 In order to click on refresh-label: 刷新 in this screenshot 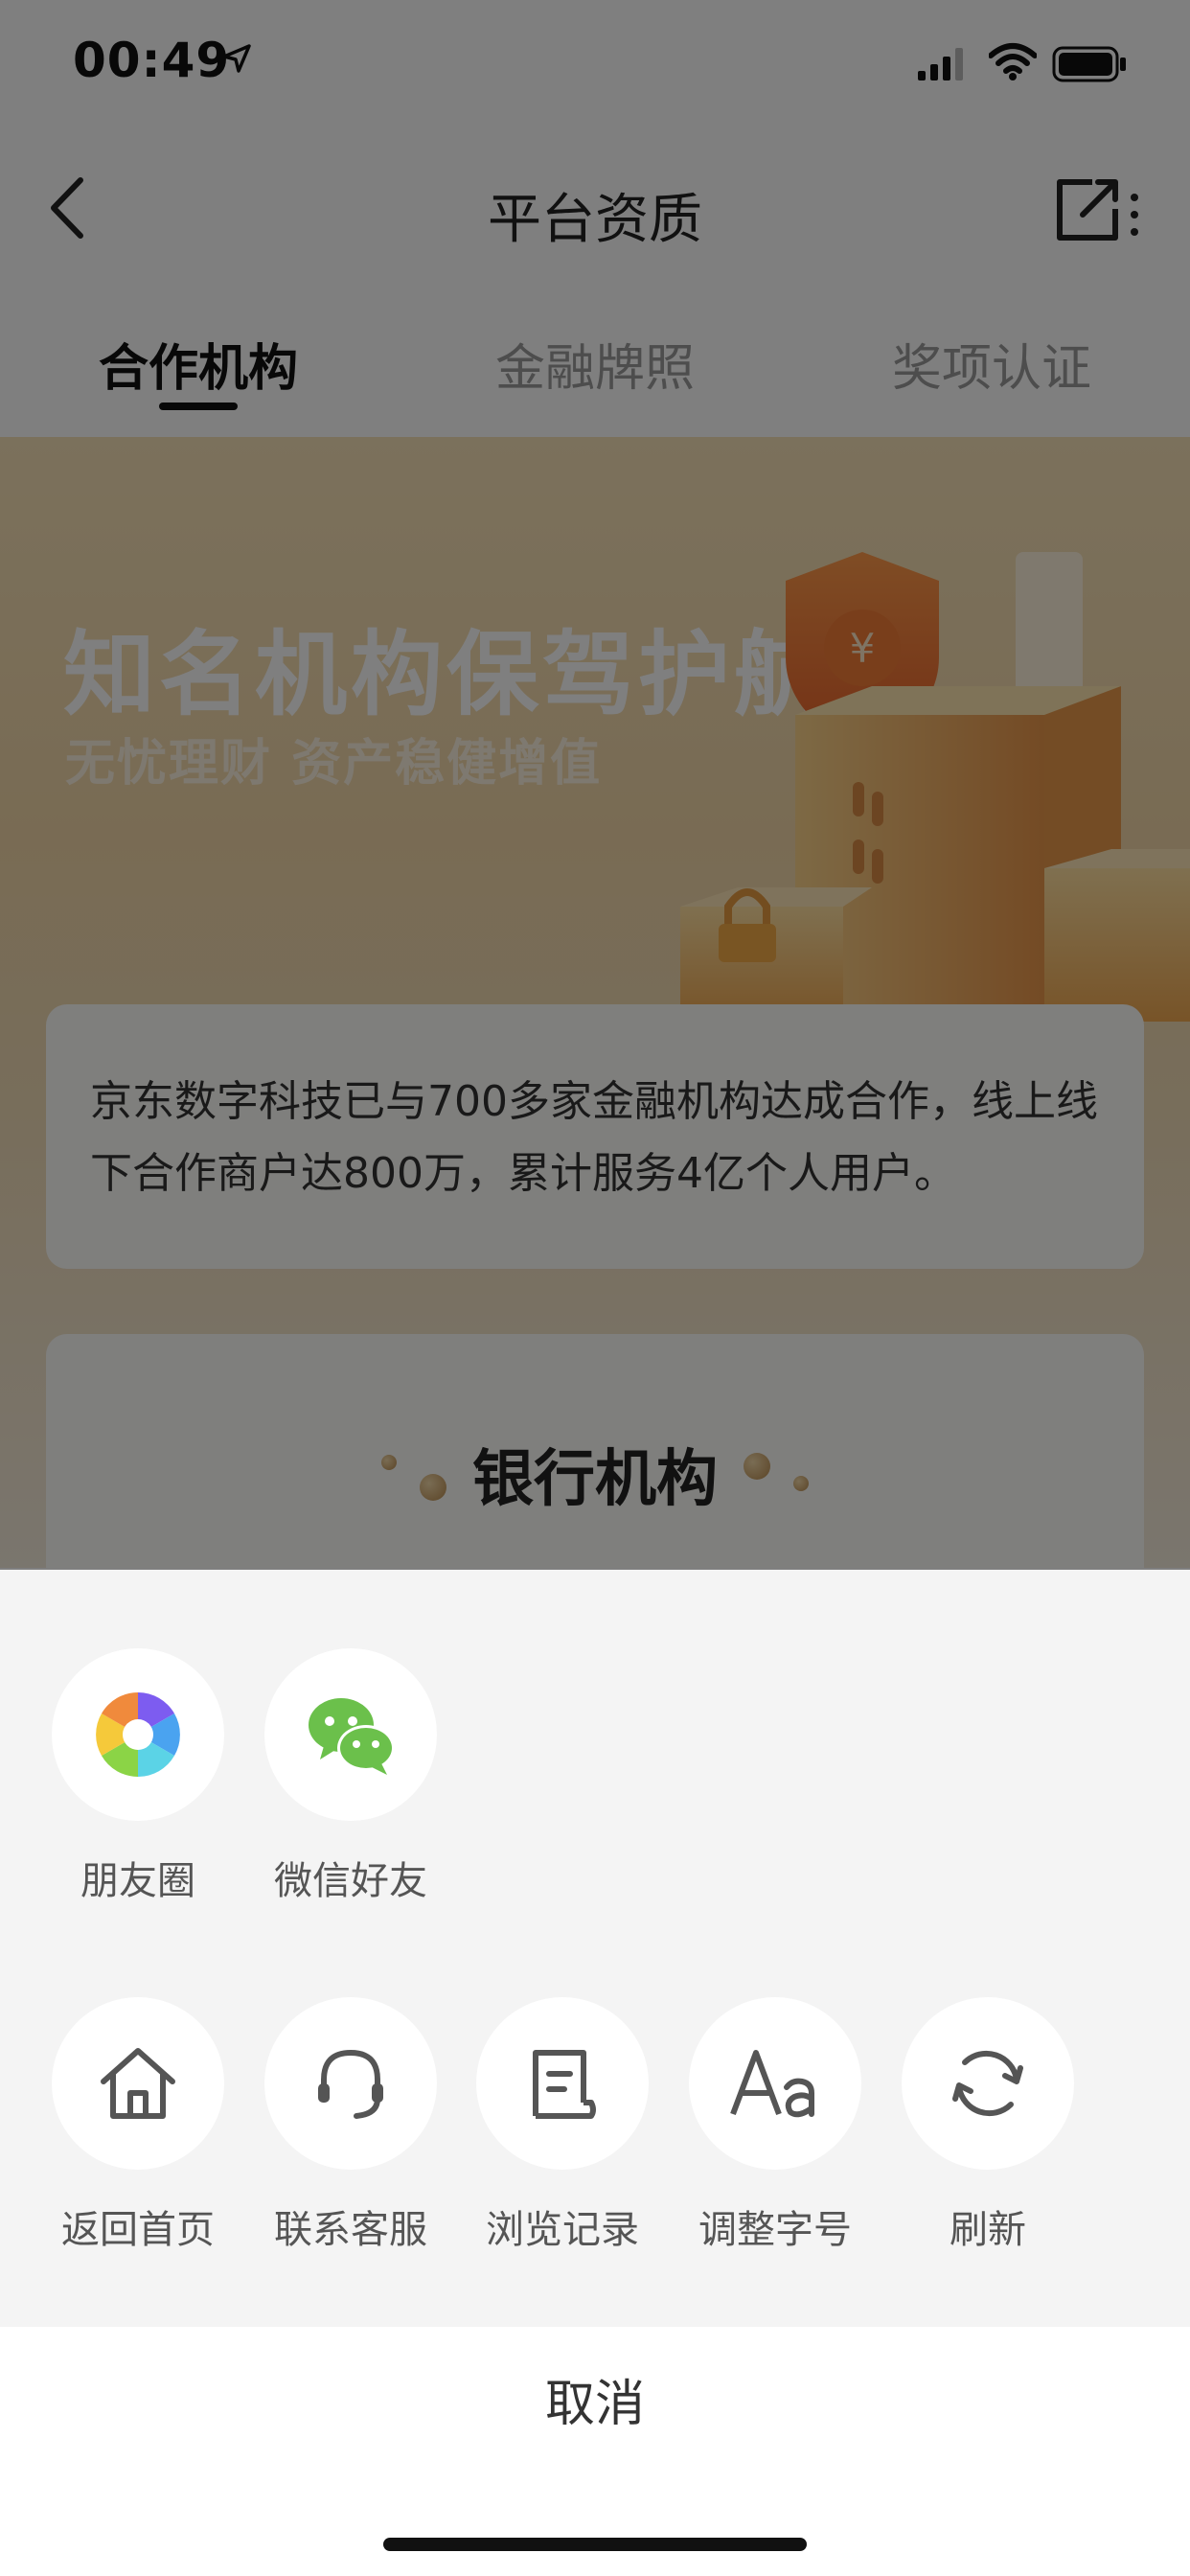, I will do `click(988, 2230)`.